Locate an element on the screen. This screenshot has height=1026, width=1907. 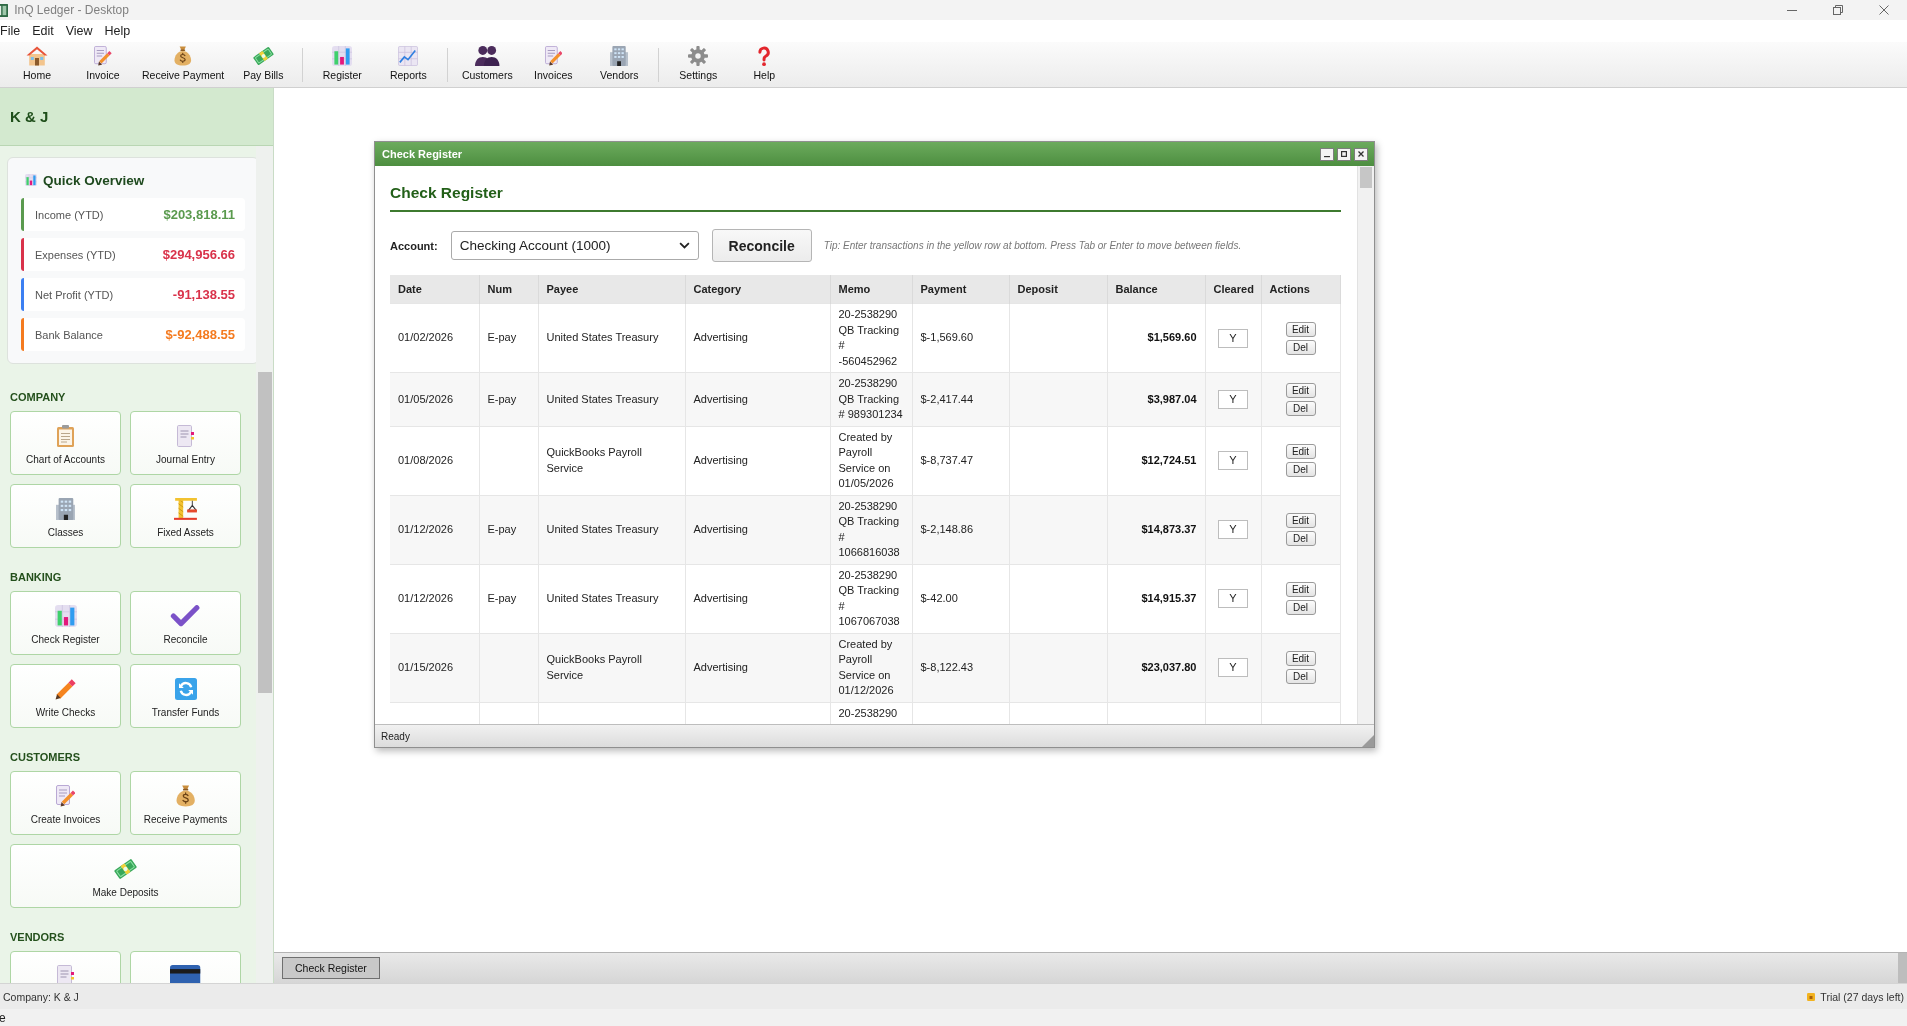
shortcut-tile: Reconcile is located at coordinates (185, 623).